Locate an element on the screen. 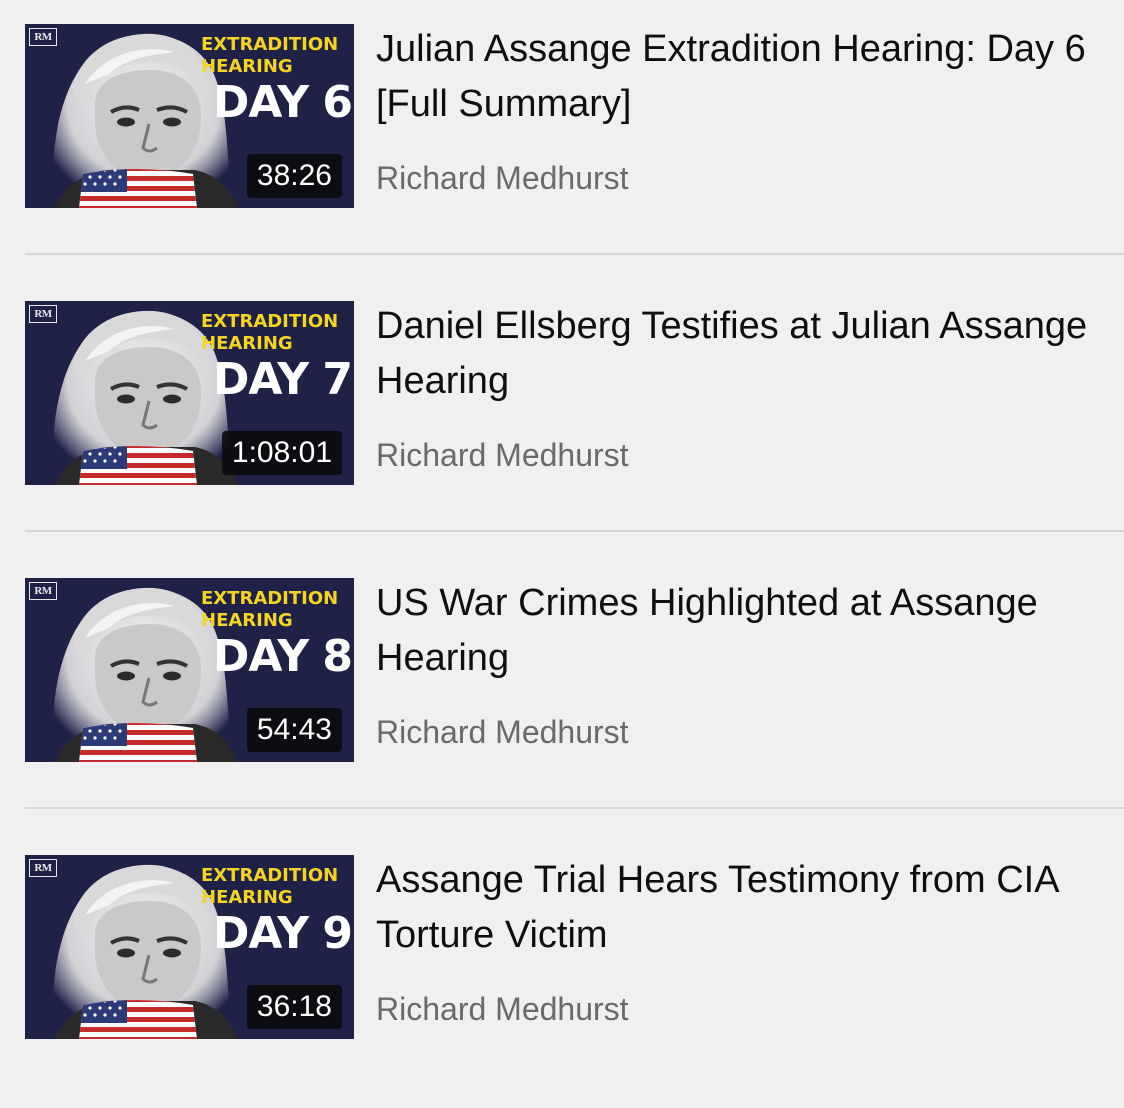  duration-badge: 1:08:01 is located at coordinates (281, 453).